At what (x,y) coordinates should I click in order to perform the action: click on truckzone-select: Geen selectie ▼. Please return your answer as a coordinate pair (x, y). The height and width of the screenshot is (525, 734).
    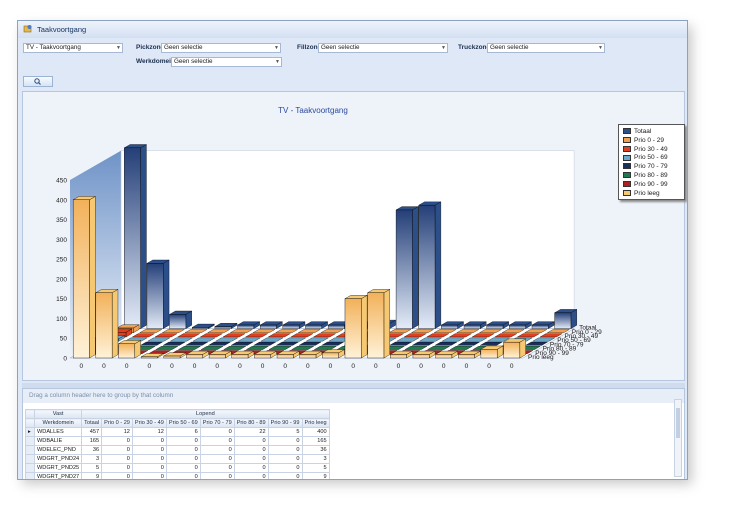
    Looking at the image, I should click on (546, 48).